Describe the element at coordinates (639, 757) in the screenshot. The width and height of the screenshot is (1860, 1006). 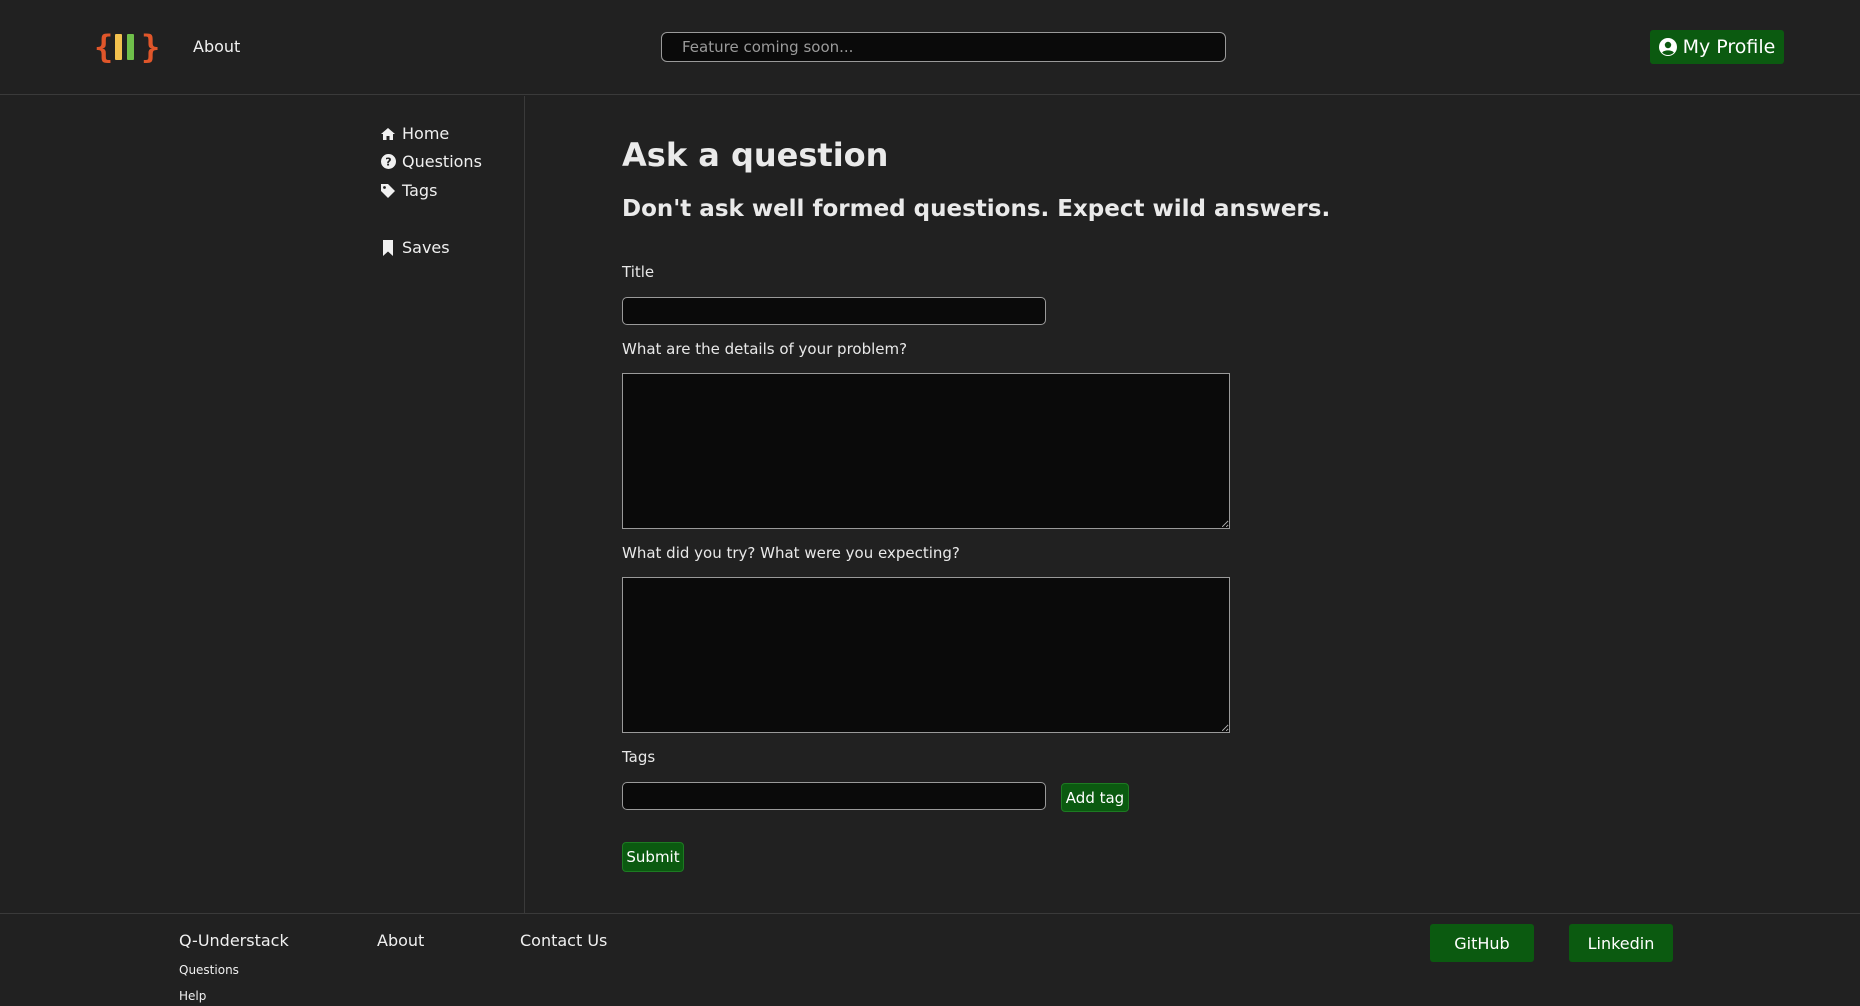
I see `tags-field-label: Tags` at that location.